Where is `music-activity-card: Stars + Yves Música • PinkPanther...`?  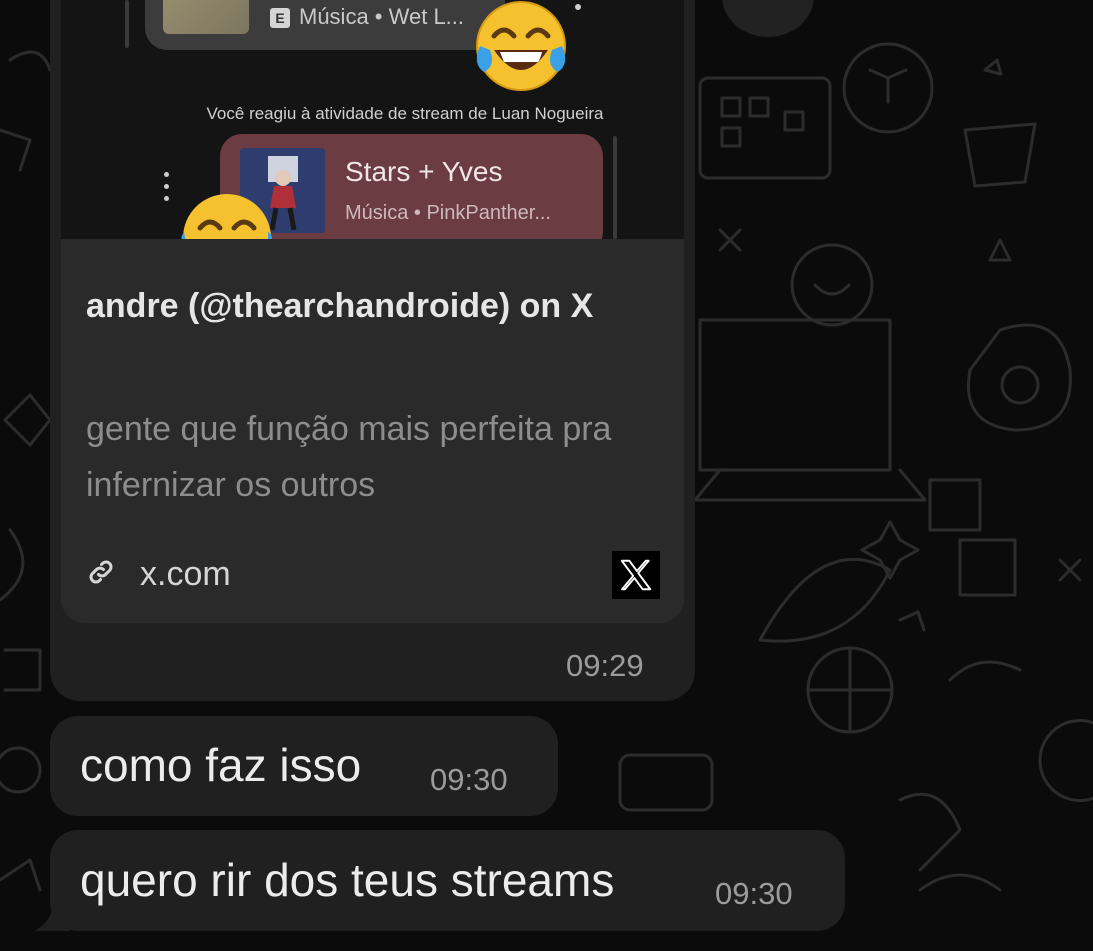 music-activity-card: Stars + Yves Música • PinkPanther... is located at coordinates (411, 194).